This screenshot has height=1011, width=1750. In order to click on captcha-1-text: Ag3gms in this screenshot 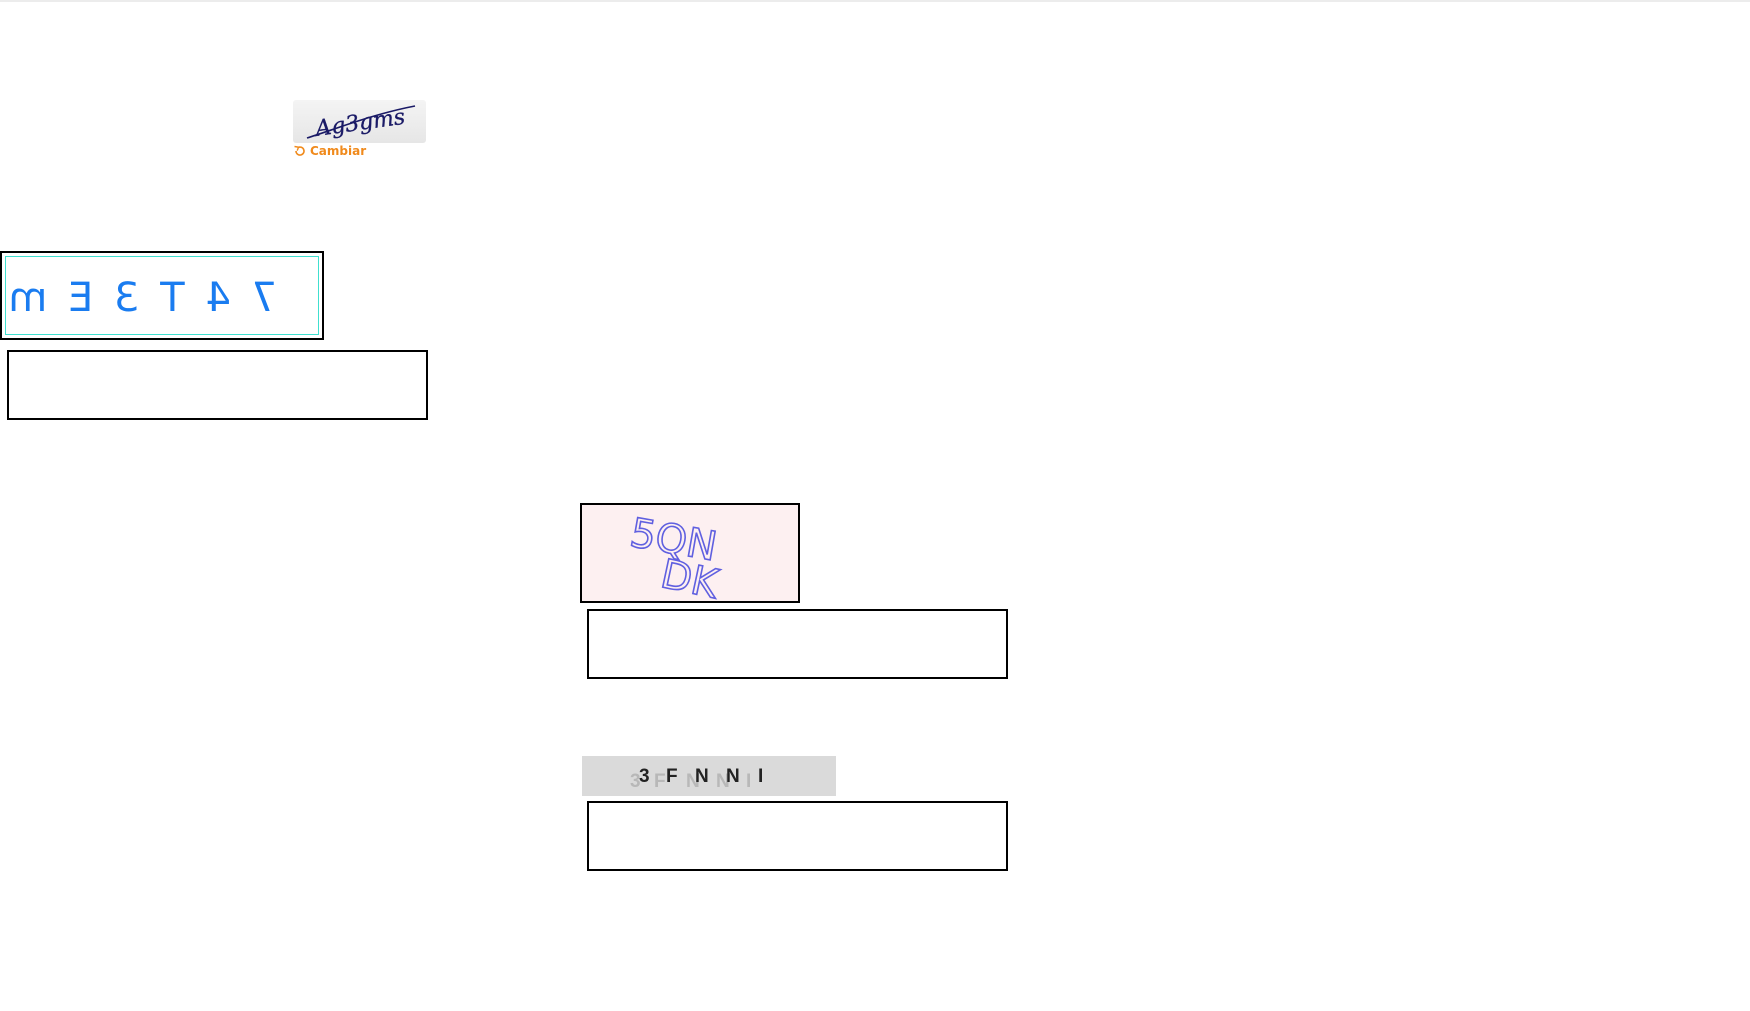, I will do `click(359, 124)`.